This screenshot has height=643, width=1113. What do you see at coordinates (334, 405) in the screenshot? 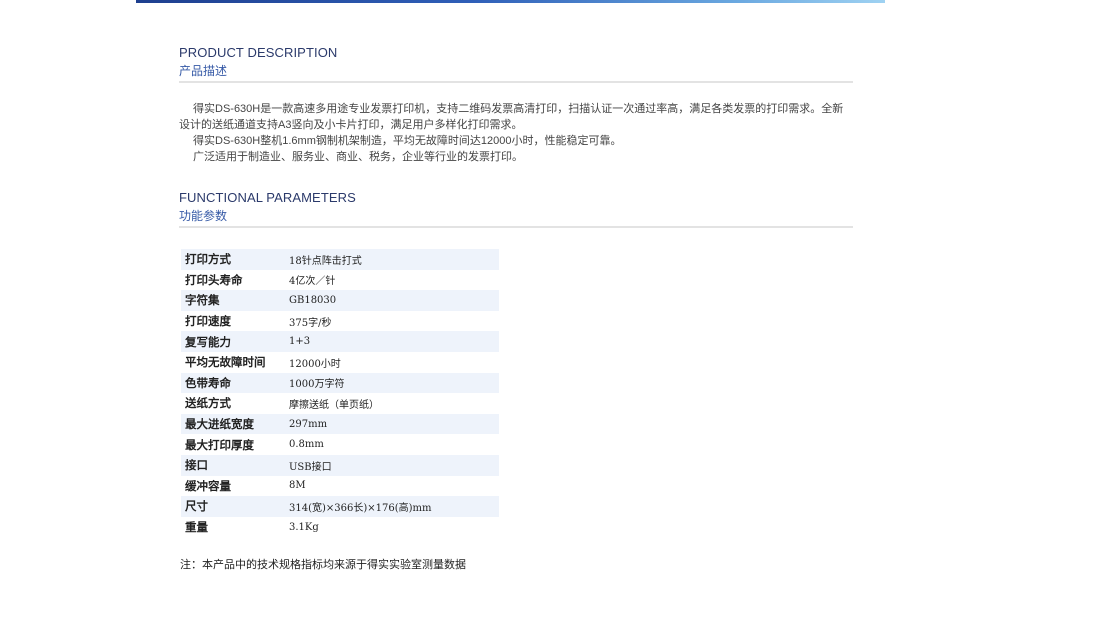
I see `param-value: 摩擦送纸（单页纸）` at bounding box center [334, 405].